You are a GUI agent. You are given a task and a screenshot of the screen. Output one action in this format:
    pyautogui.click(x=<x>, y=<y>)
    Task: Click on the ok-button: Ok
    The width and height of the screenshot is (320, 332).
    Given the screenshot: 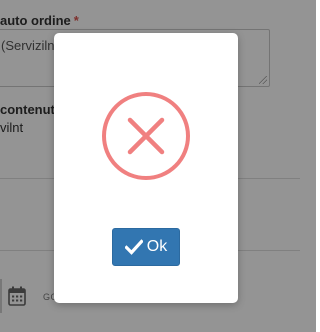 What is the action you would take?
    pyautogui.click(x=146, y=247)
    